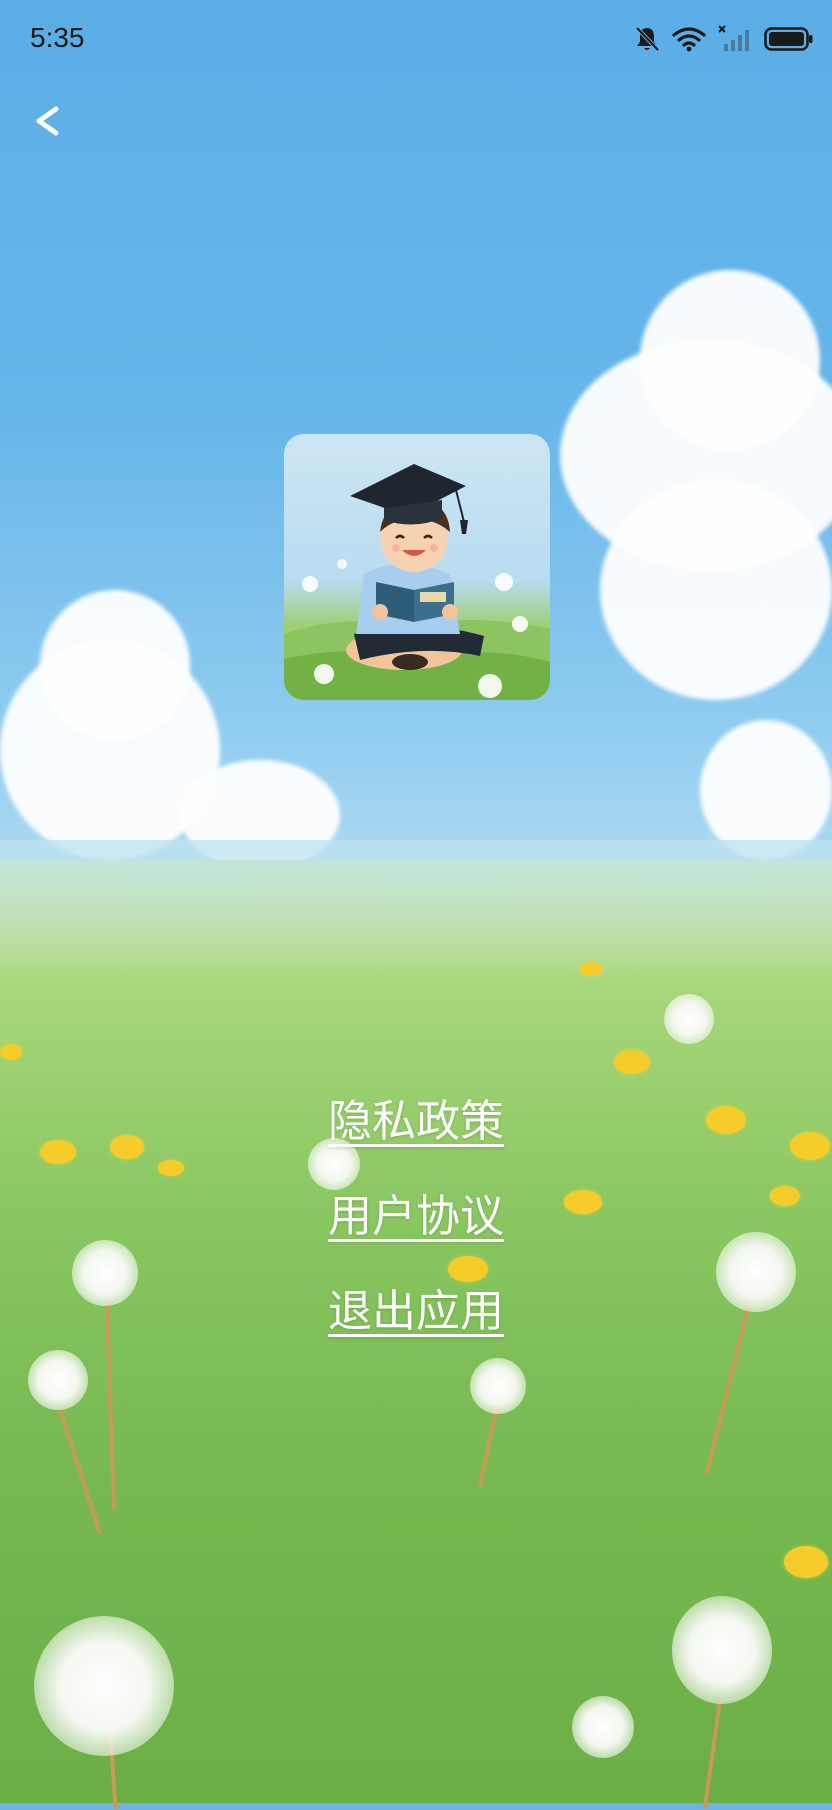  What do you see at coordinates (416, 910) in the screenshot?
I see `horizon-haze` at bounding box center [416, 910].